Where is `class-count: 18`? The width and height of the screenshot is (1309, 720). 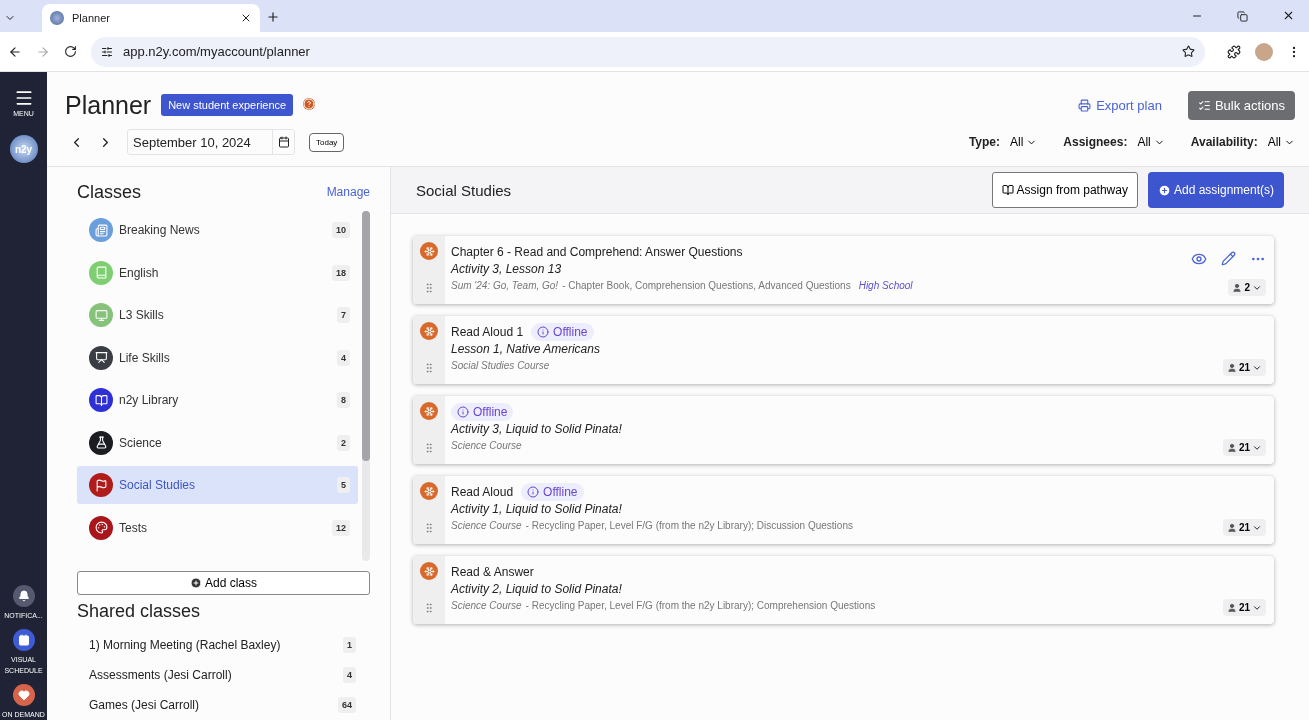
class-count: 18 is located at coordinates (341, 272).